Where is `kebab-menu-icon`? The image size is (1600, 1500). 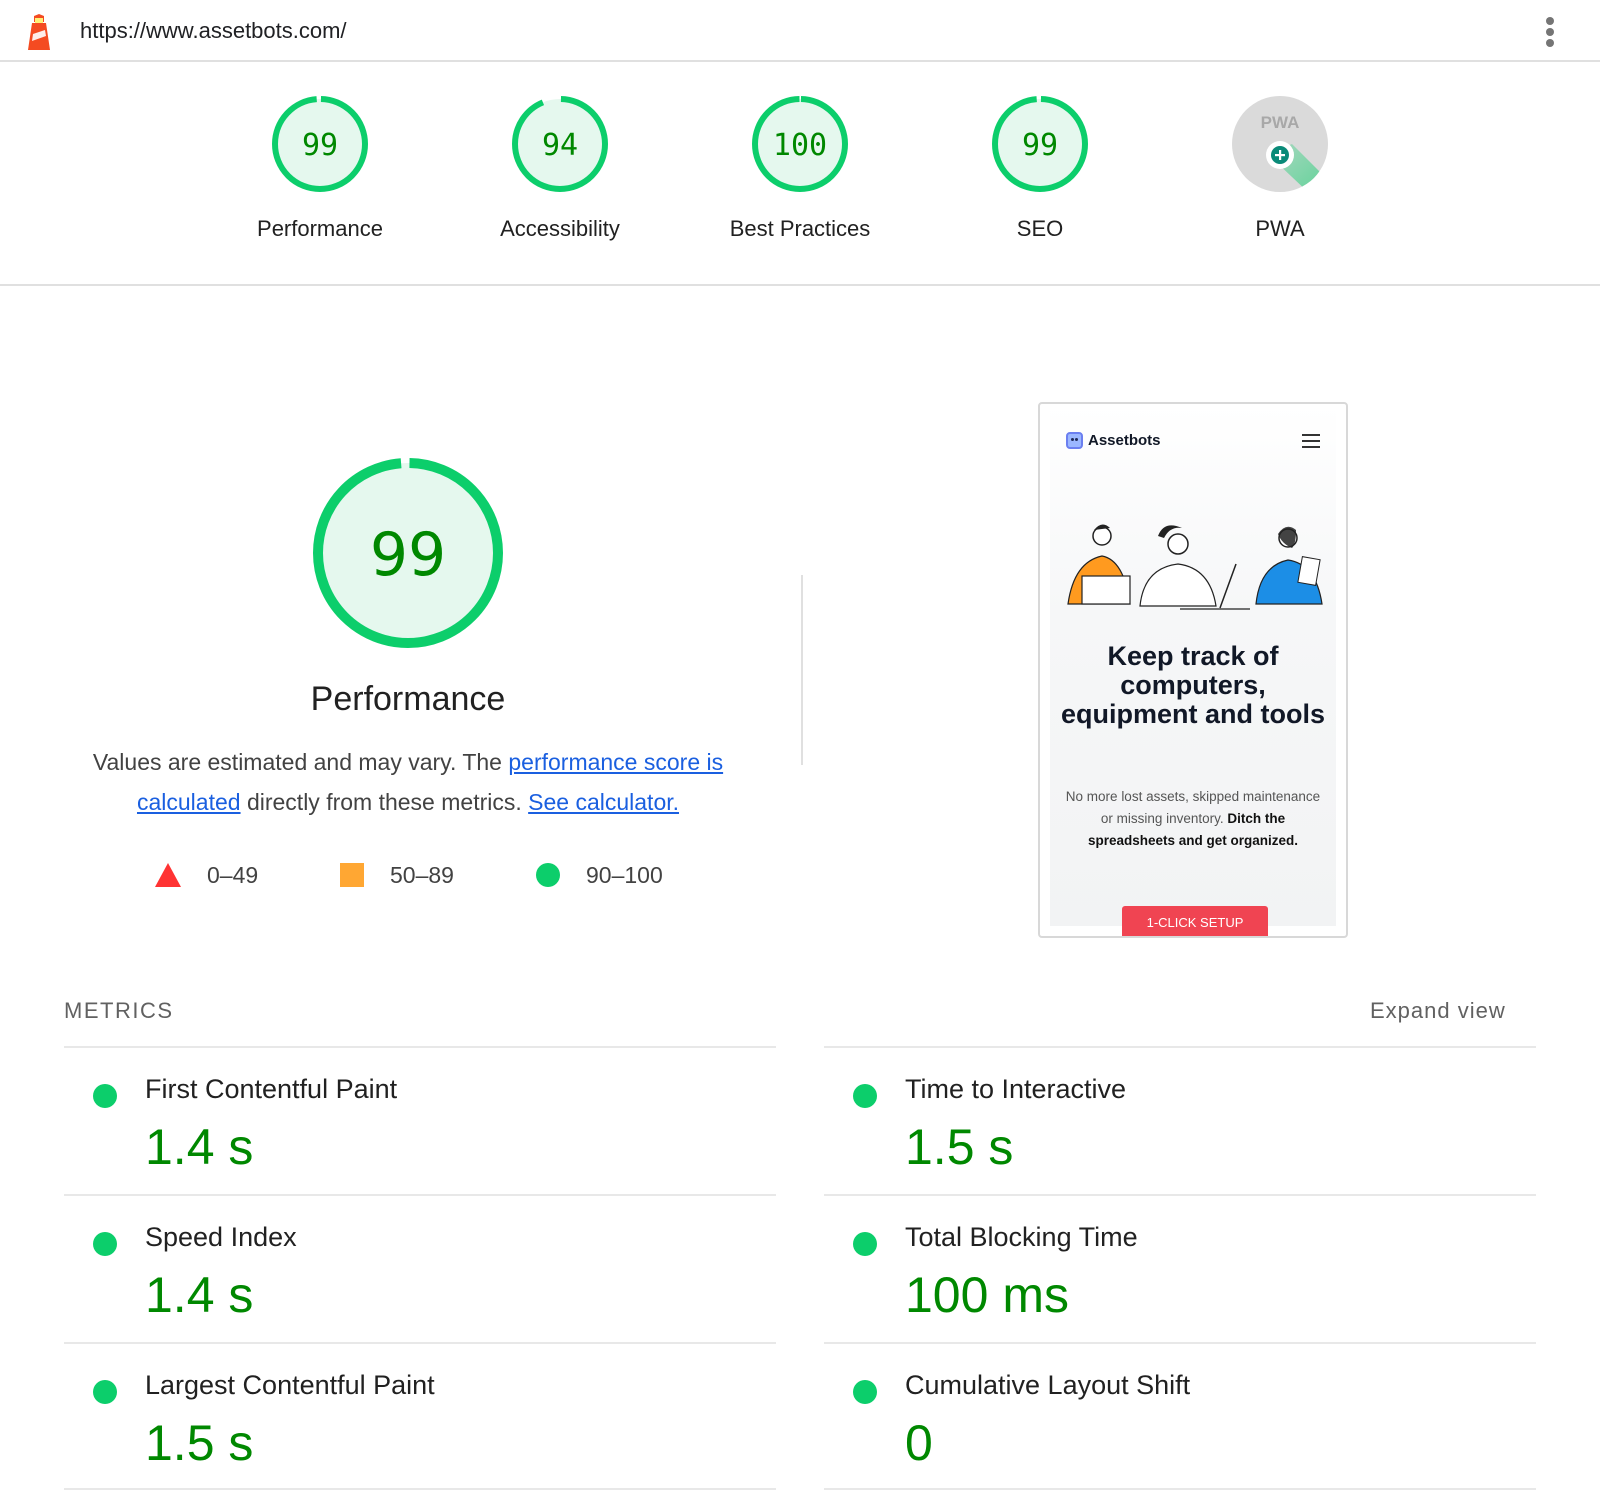 kebab-menu-icon is located at coordinates (1550, 32).